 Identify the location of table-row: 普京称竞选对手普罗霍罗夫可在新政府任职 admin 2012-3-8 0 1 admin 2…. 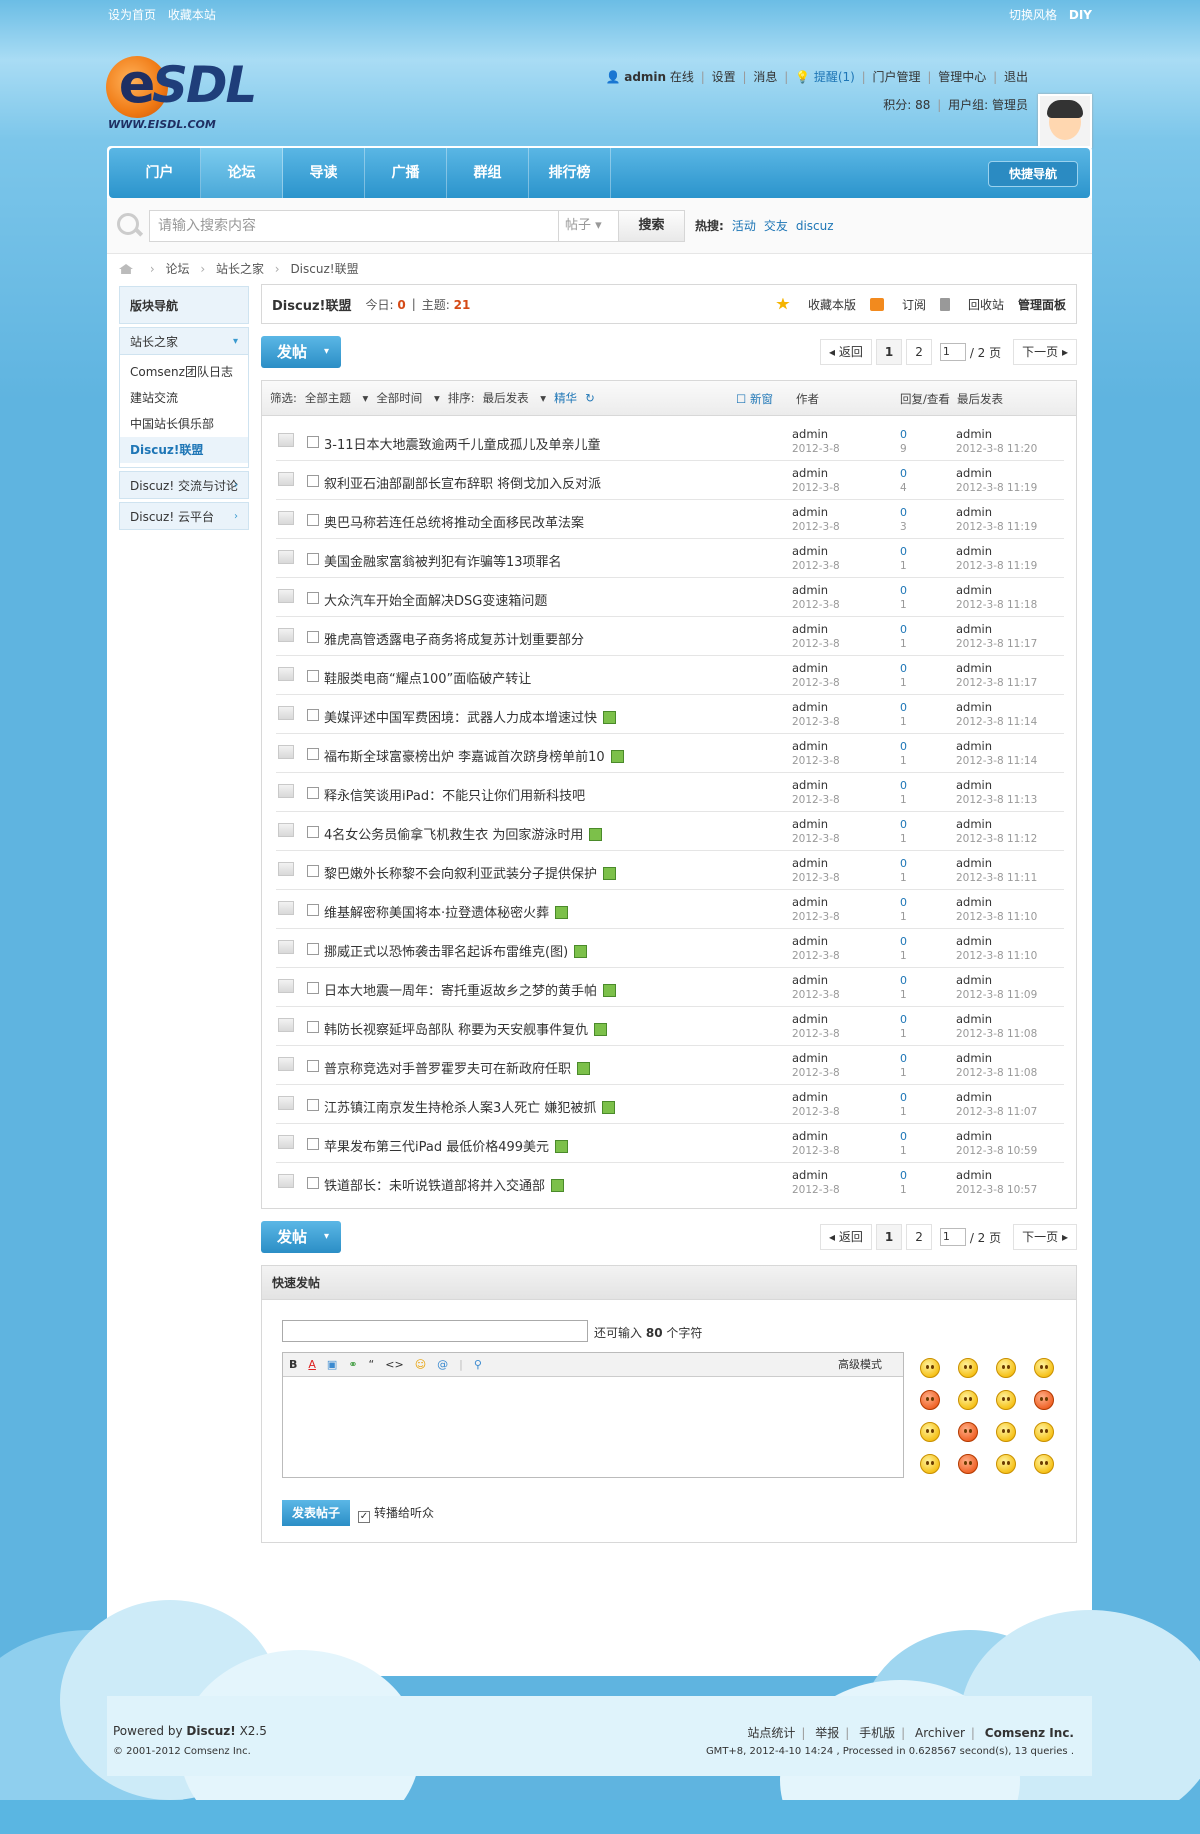
(670, 1065).